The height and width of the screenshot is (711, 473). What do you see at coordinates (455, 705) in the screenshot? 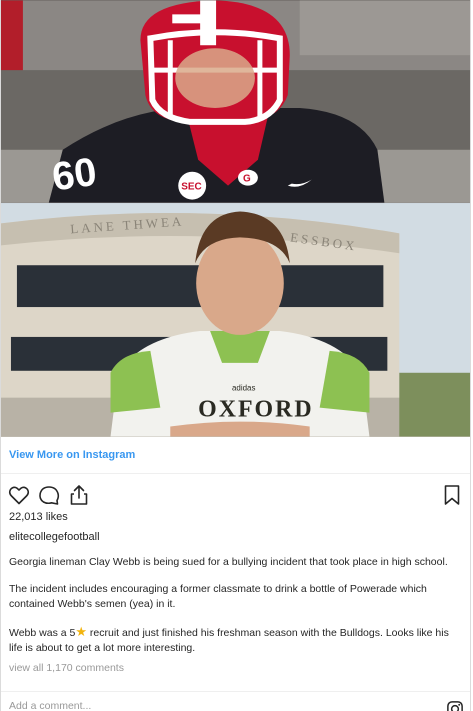
I see `instagram-icon` at bounding box center [455, 705].